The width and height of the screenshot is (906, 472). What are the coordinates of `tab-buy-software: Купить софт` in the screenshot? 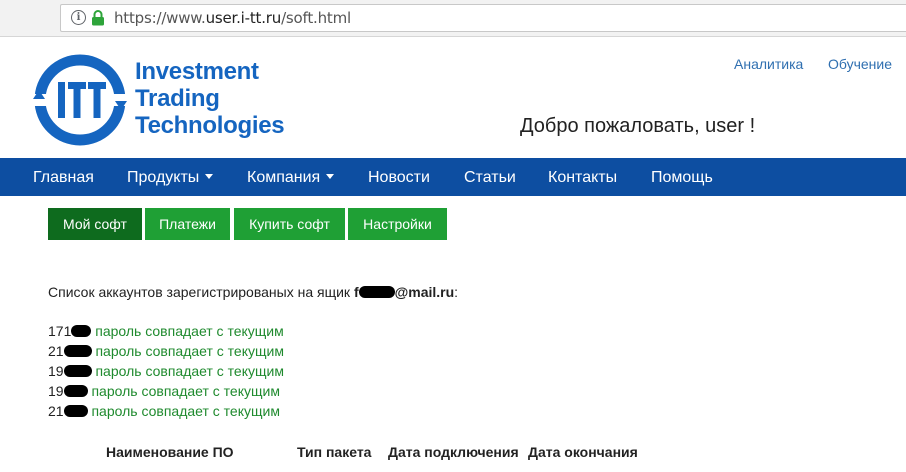 It's located at (289, 224).